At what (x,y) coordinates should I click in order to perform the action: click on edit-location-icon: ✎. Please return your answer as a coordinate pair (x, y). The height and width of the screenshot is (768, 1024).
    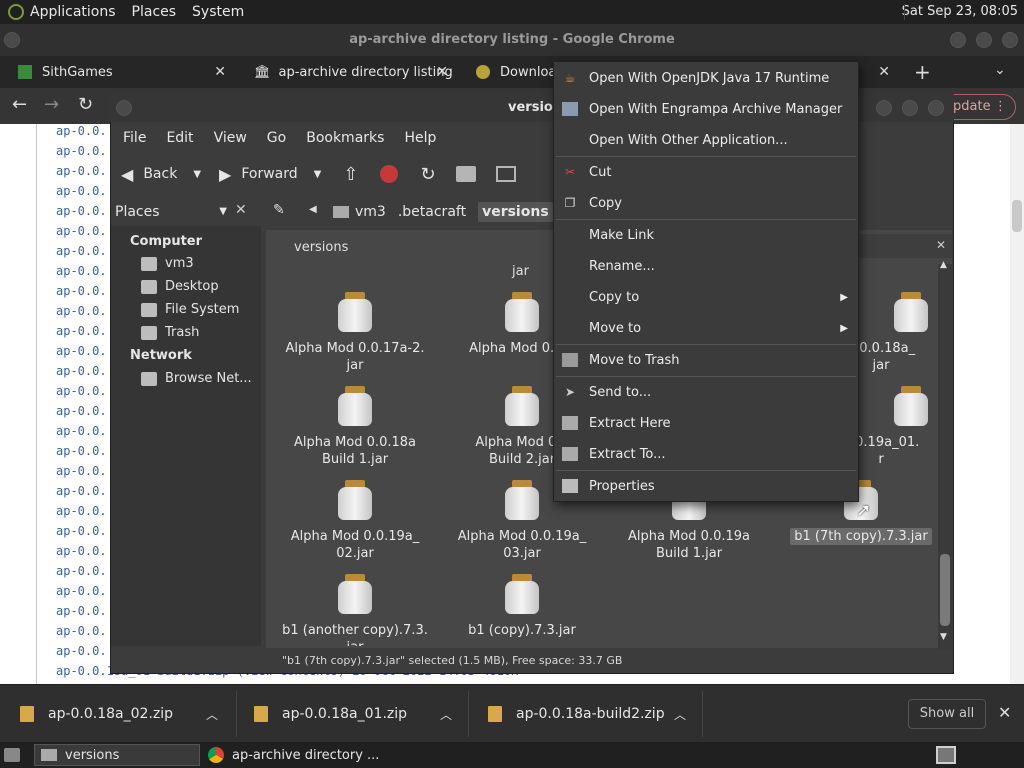
    Looking at the image, I should click on (279, 210).